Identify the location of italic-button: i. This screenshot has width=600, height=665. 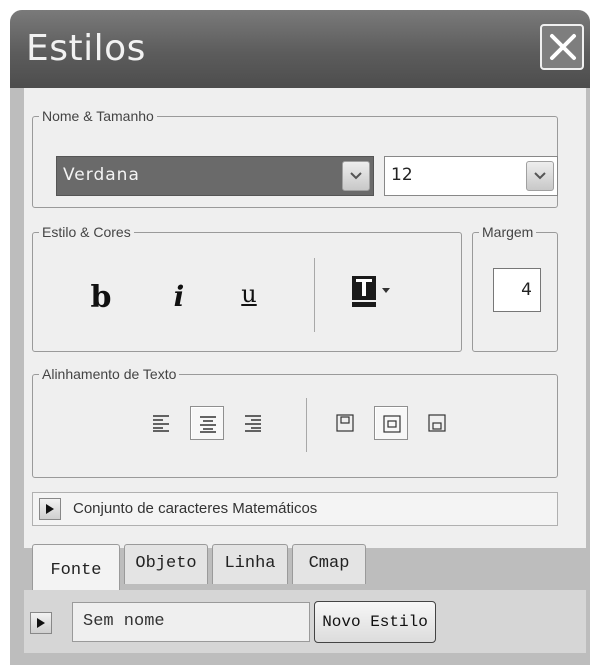
(179, 296).